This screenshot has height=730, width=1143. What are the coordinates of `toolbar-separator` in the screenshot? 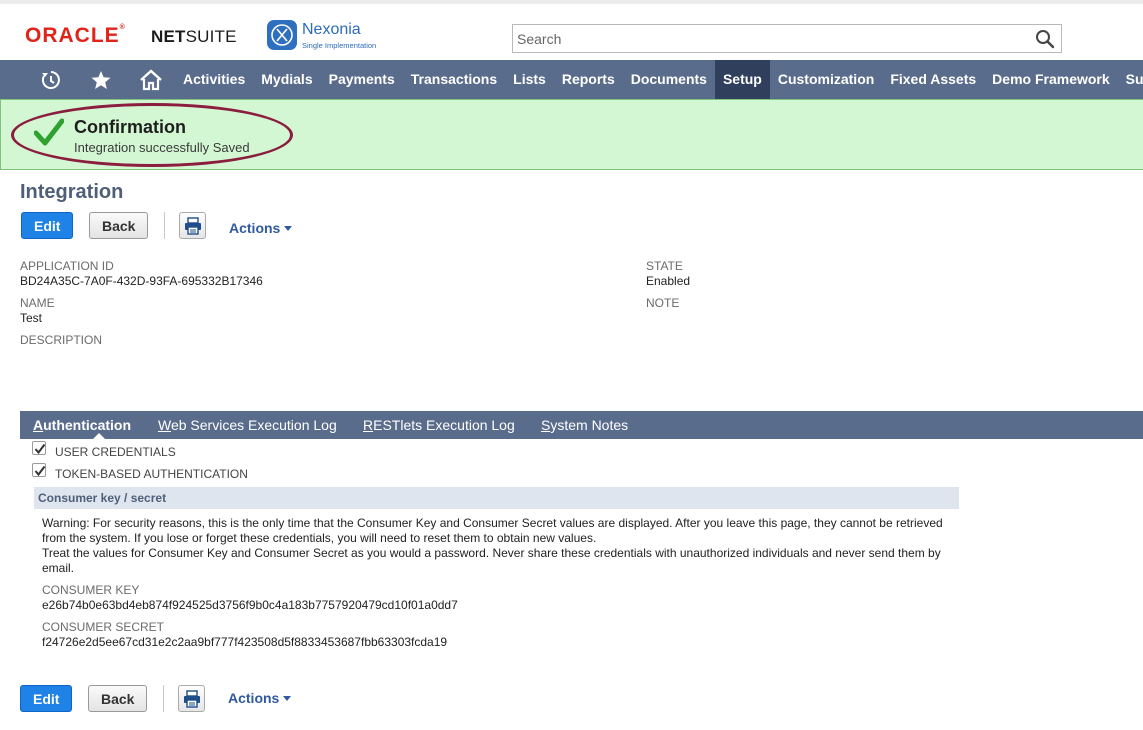 It's located at (164, 225).